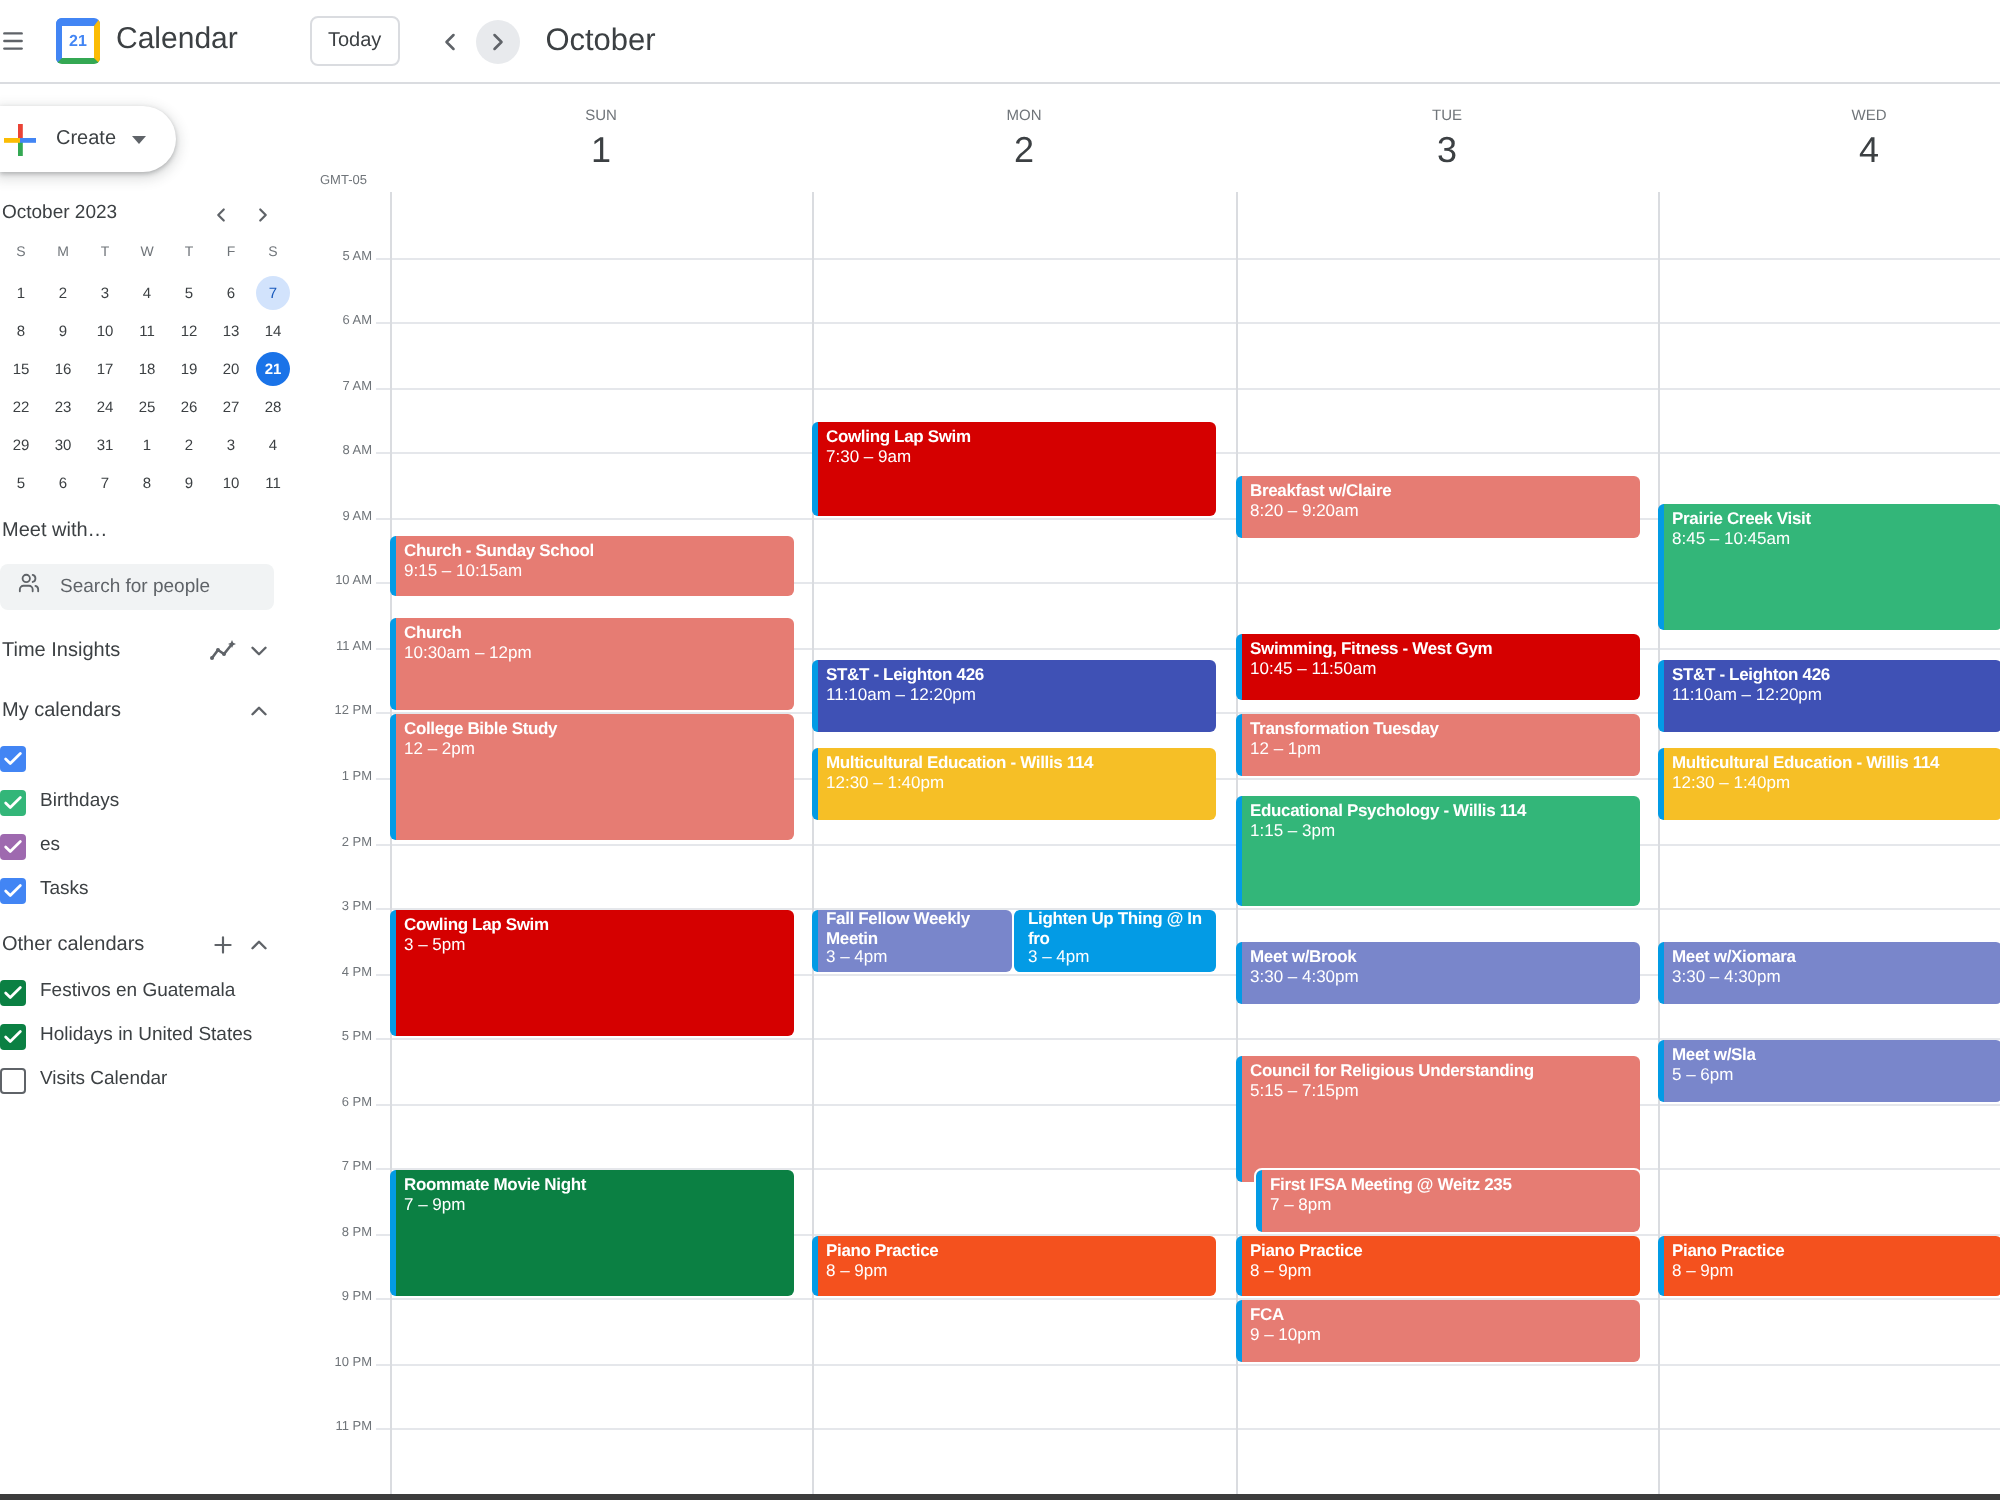 This screenshot has height=1500, width=2000. What do you see at coordinates (436, 944) in the screenshot?
I see `event-time: 3 – 5pm` at bounding box center [436, 944].